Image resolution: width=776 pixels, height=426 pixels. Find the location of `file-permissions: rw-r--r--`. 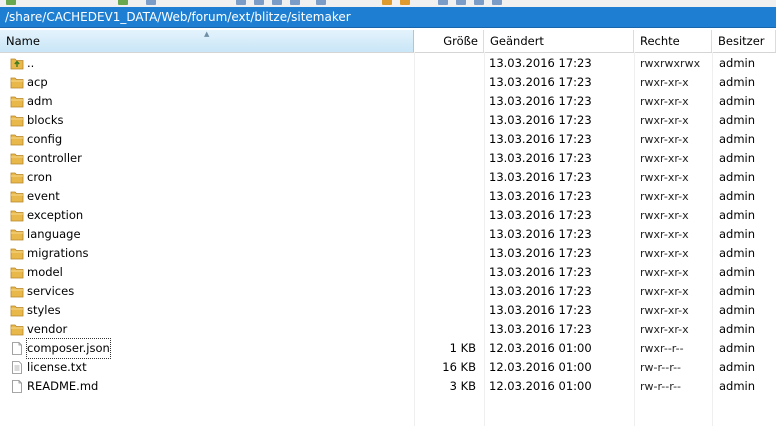

file-permissions: rw-r--r-- is located at coordinates (661, 367).